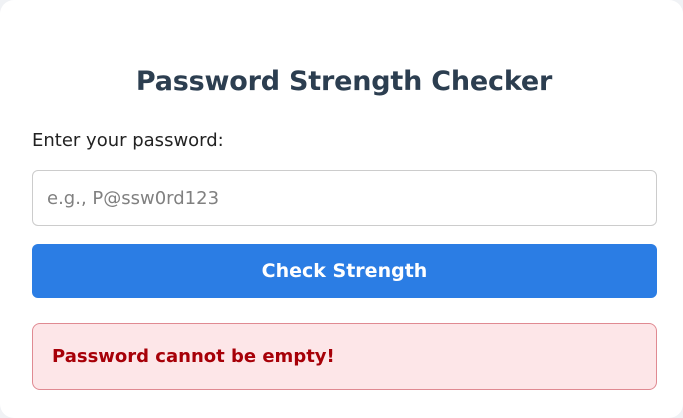 This screenshot has height=418, width=683. I want to click on check-strength-button: Check Strength, so click(344, 271).